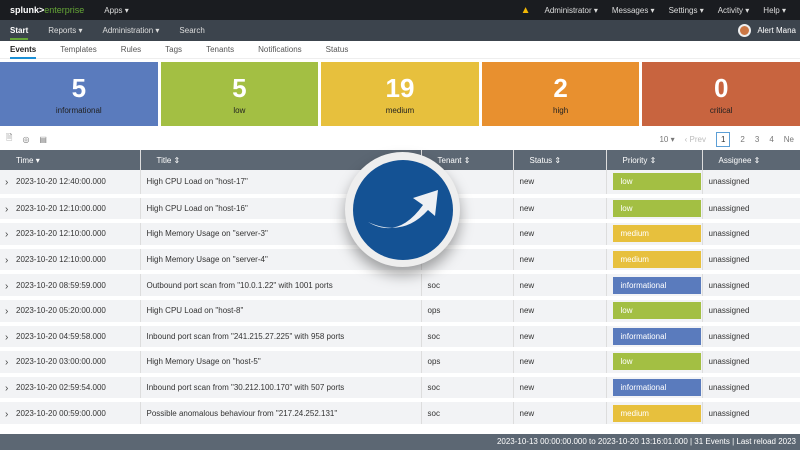  Describe the element at coordinates (742, 139) in the screenshot. I see `page-2: 2` at that location.